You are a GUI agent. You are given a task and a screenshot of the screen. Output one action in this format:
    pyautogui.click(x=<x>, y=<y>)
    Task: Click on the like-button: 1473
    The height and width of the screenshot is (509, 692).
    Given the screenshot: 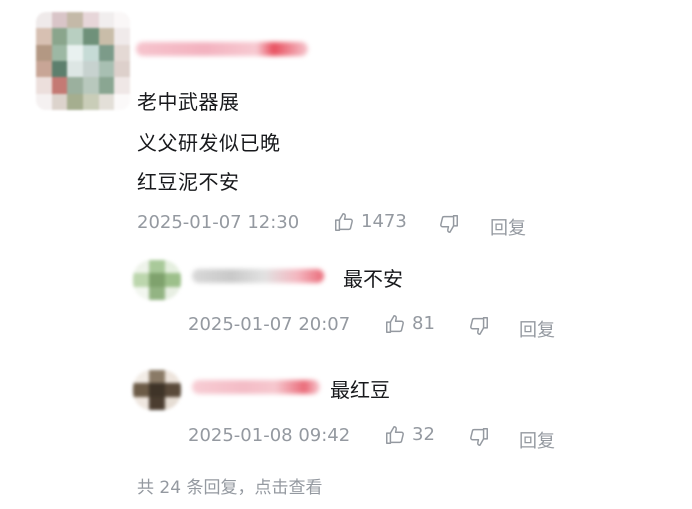 What is the action you would take?
    pyautogui.click(x=370, y=222)
    